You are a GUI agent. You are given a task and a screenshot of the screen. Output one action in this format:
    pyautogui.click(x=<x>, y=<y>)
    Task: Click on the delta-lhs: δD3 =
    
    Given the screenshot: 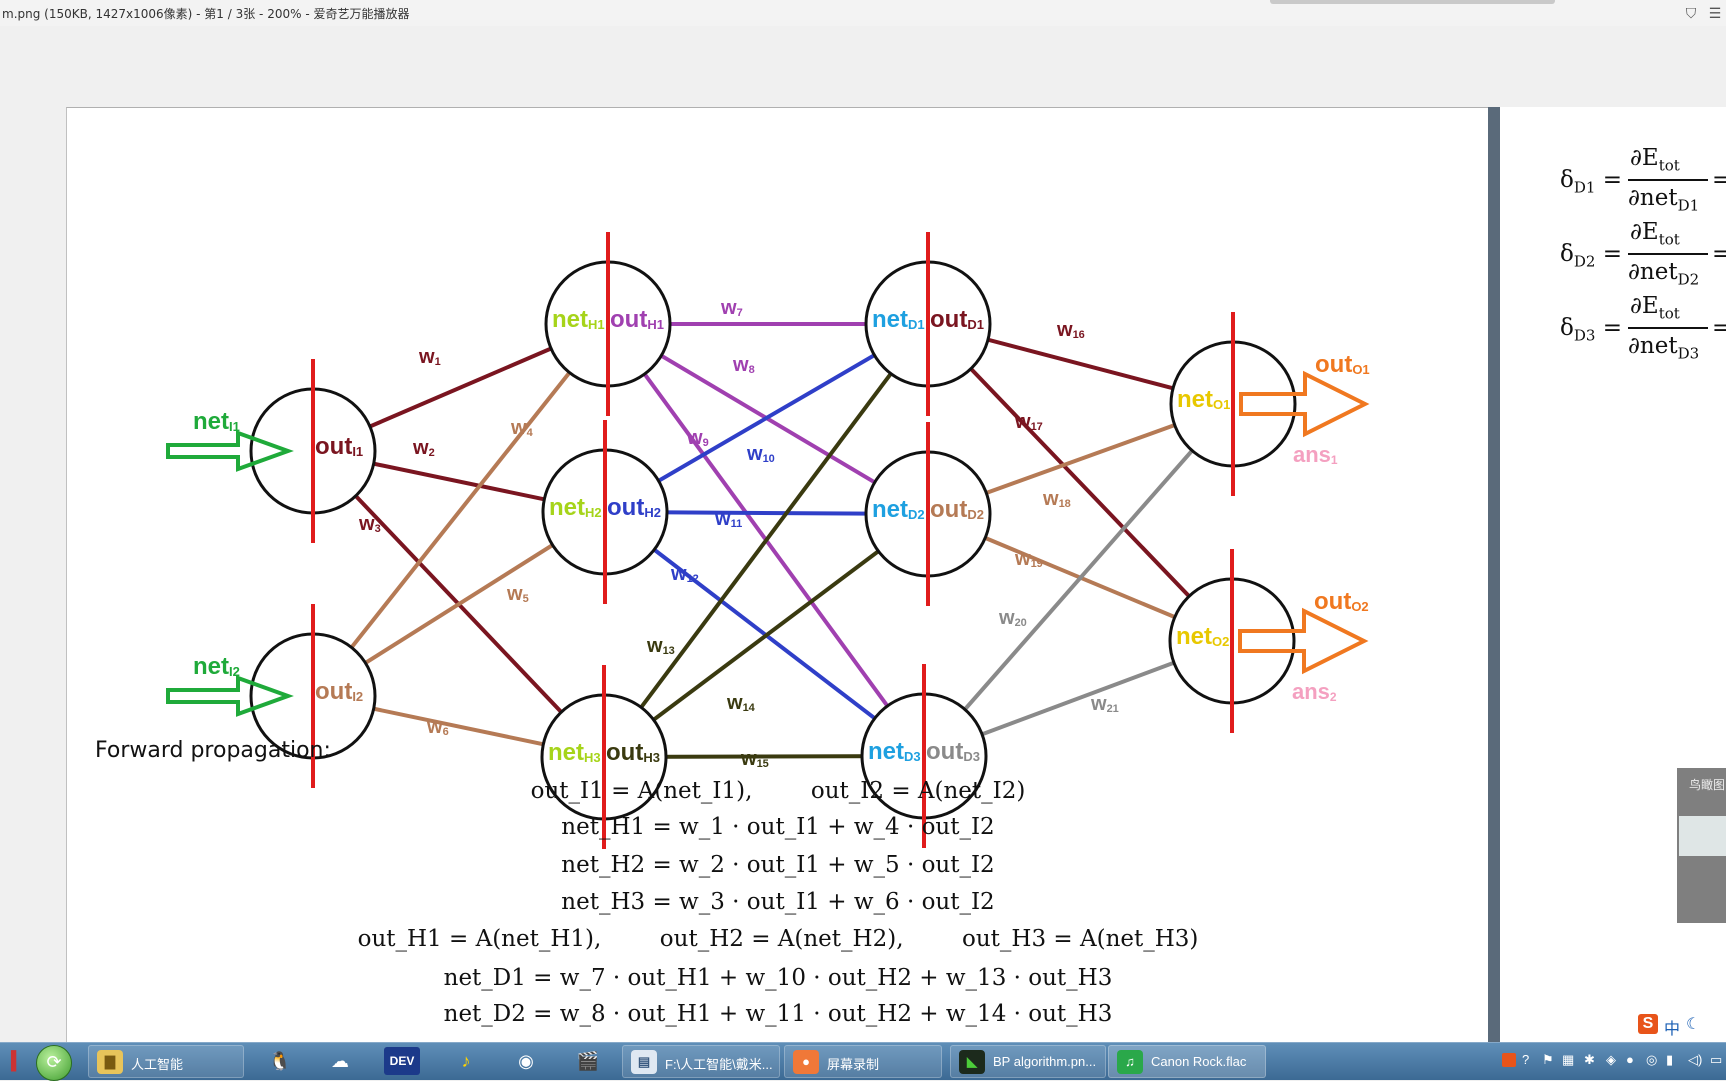 What is the action you would take?
    pyautogui.click(x=1591, y=330)
    